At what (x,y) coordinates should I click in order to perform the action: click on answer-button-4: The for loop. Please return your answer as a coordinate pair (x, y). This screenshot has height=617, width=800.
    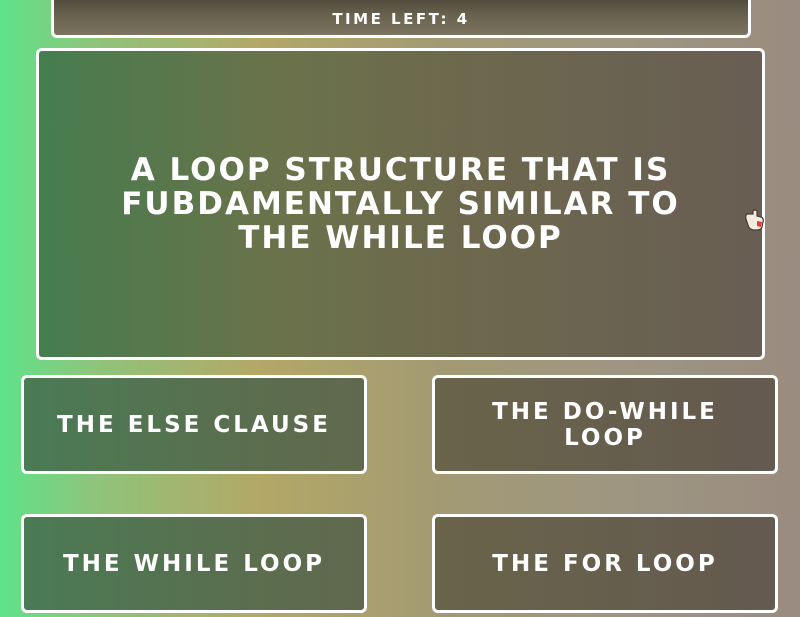
    Looking at the image, I should click on (605, 563).